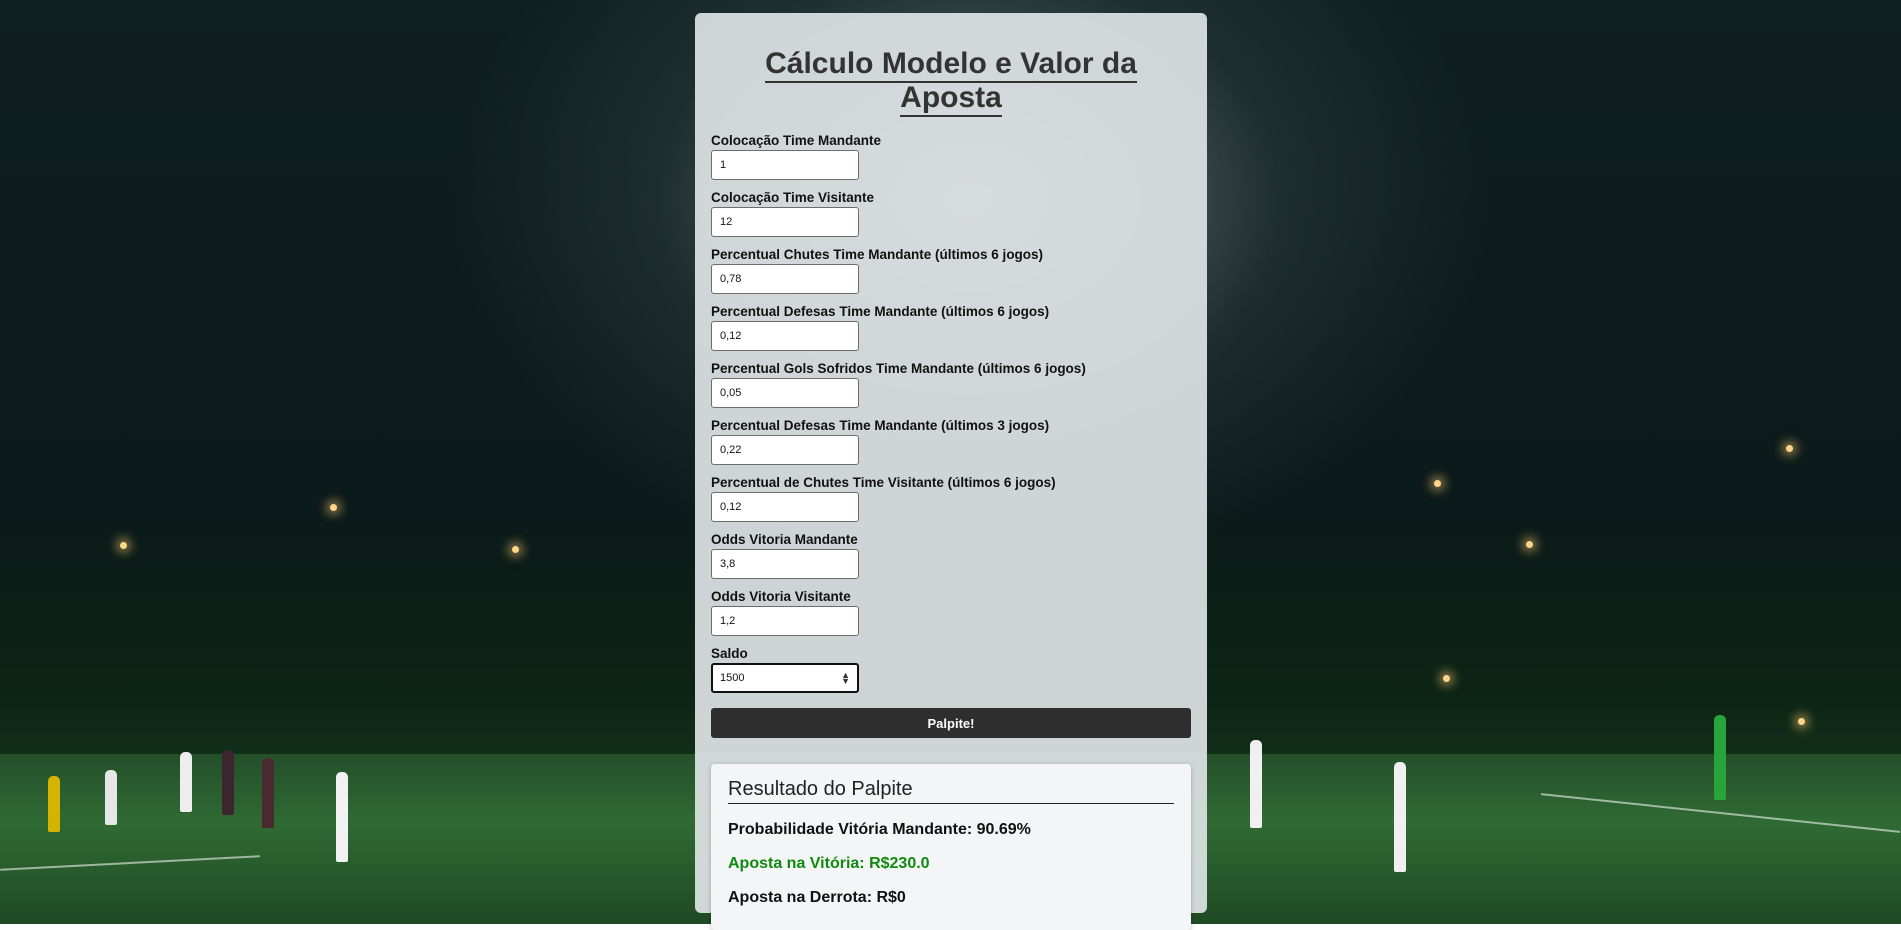 The image size is (1901, 930). What do you see at coordinates (951, 674) in the screenshot?
I see `field-balance: Saldo 1500 ▲ ▼` at bounding box center [951, 674].